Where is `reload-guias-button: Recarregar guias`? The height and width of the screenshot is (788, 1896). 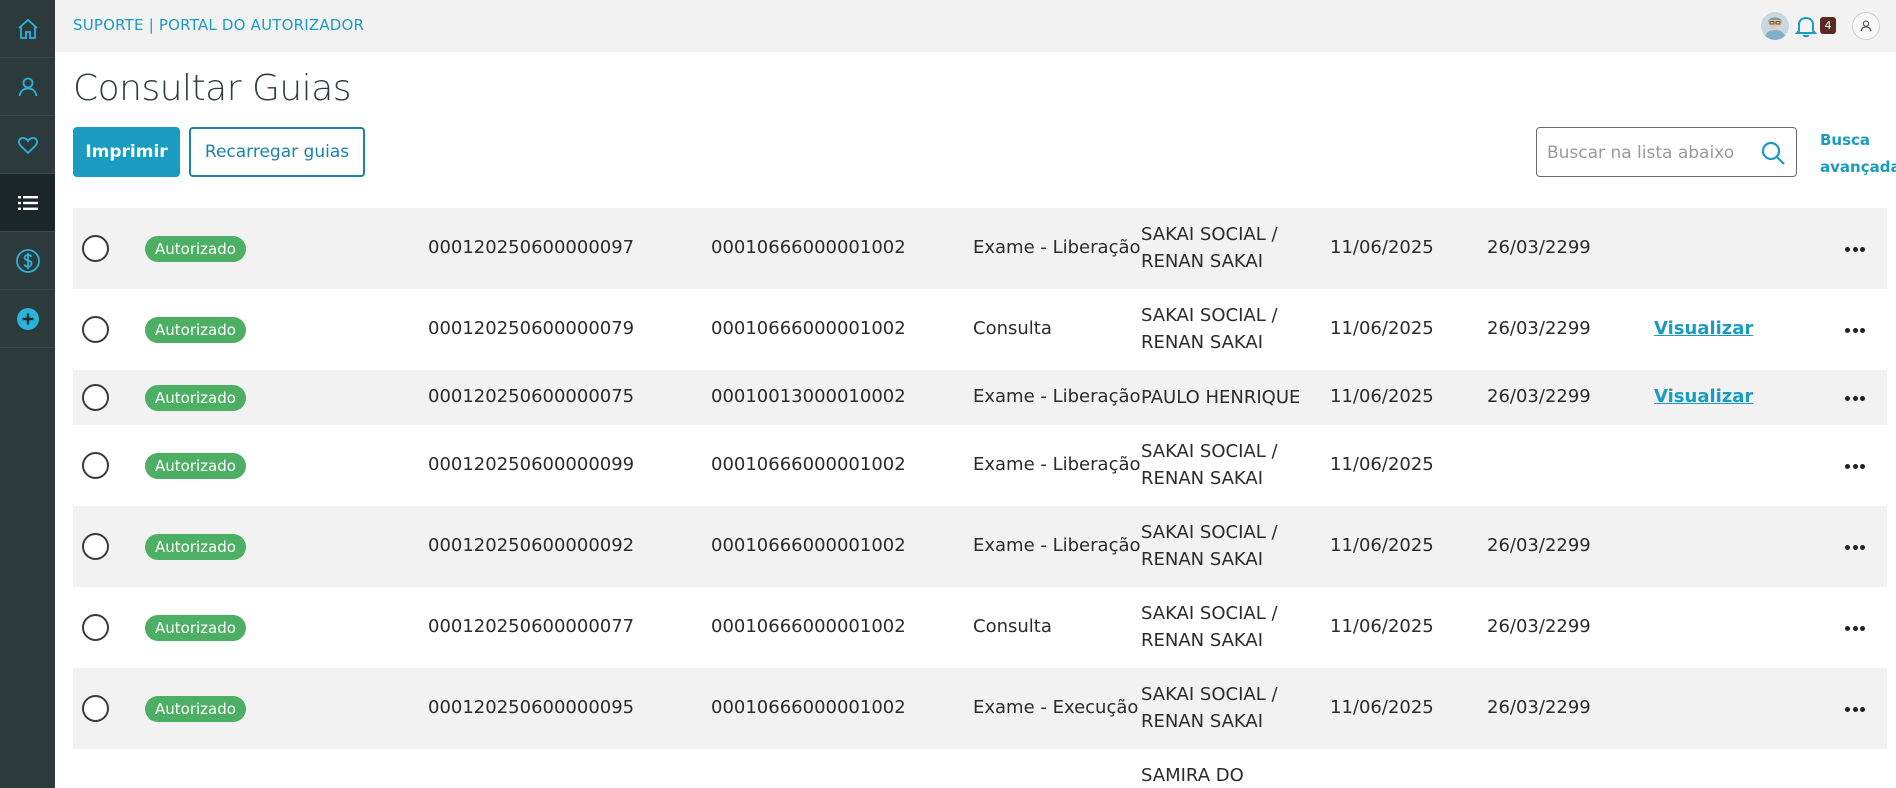
reload-guias-button: Recarregar guias is located at coordinates (277, 152).